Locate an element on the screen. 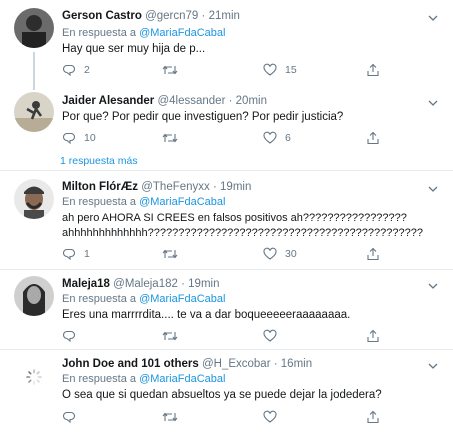 The width and height of the screenshot is (453, 433). thread-line is located at coordinates (34, 71).